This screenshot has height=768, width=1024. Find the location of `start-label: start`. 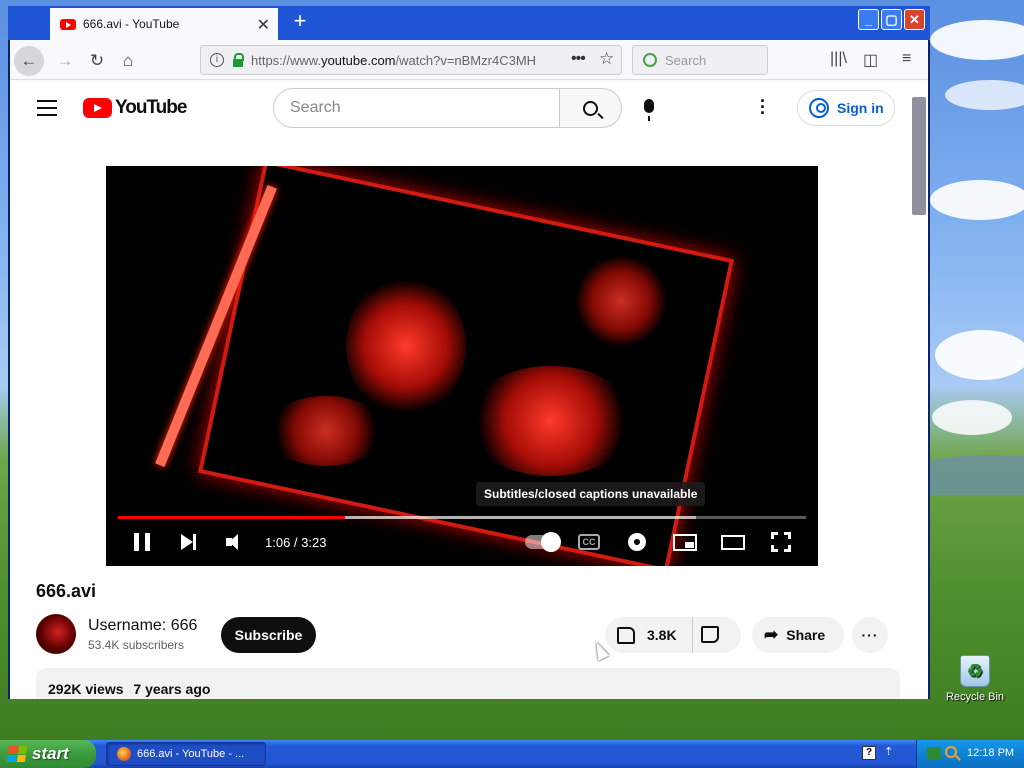

start-label: start is located at coordinates (50, 753).